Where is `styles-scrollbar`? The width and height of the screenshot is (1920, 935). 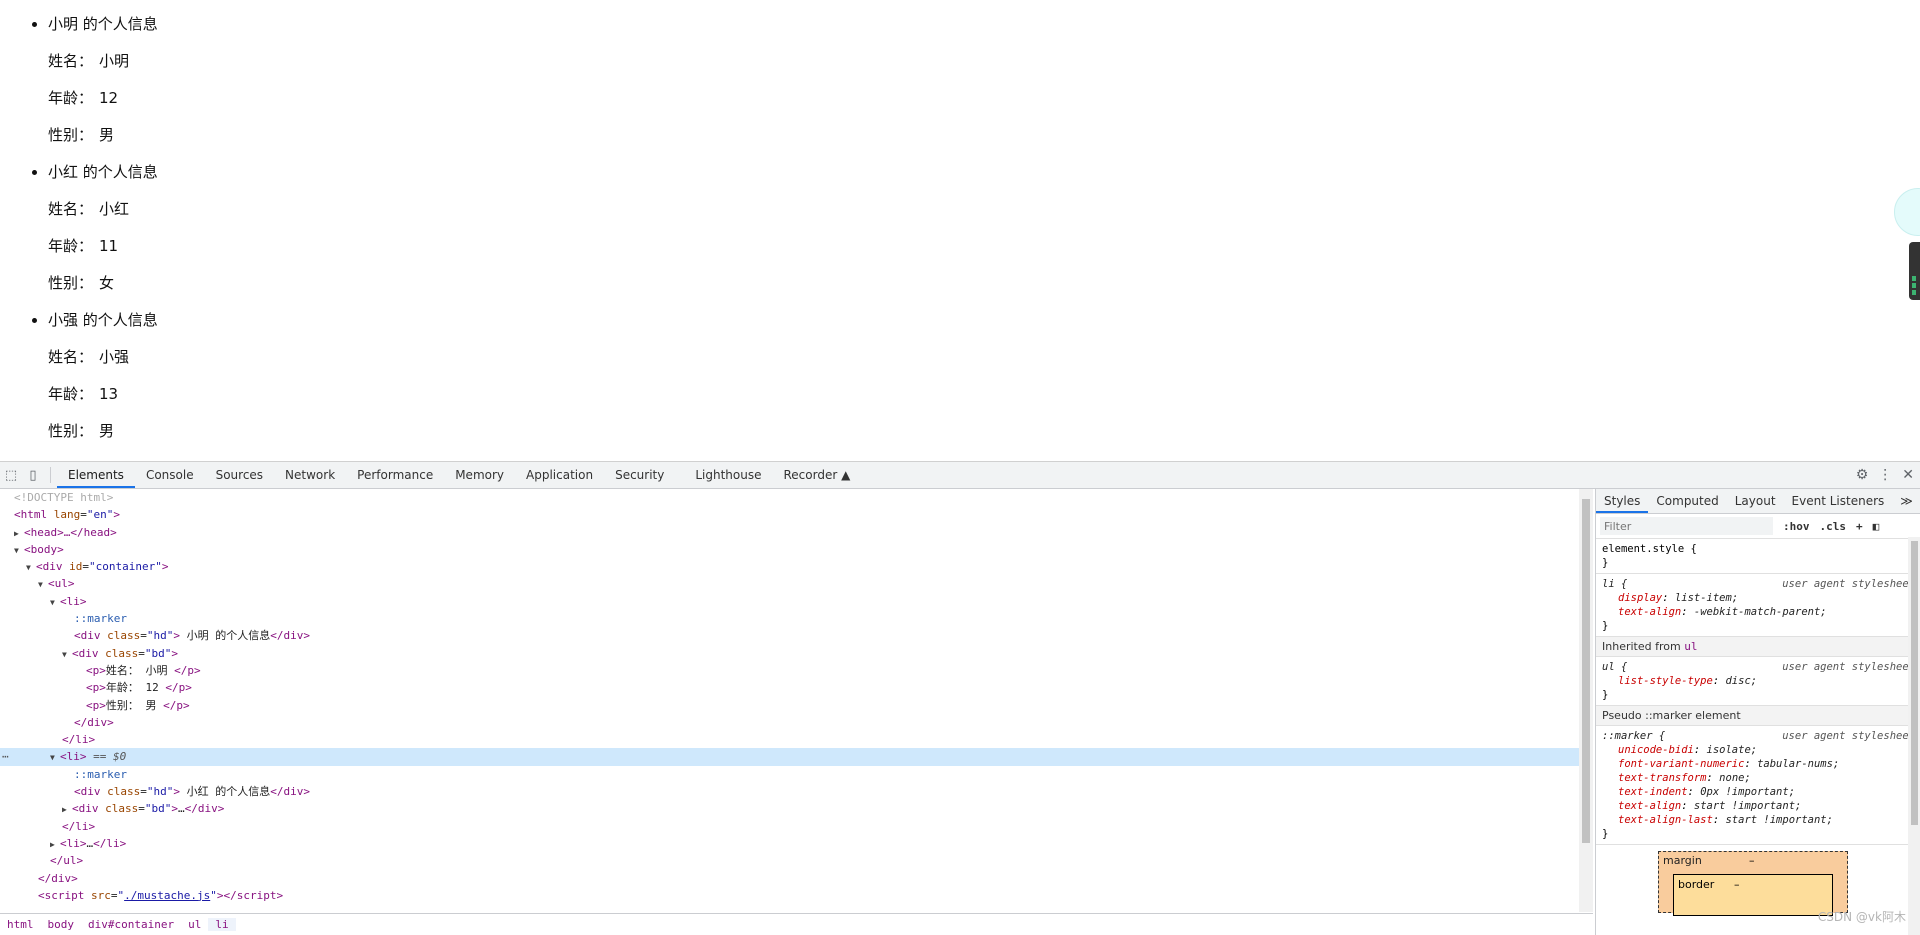 styles-scrollbar is located at coordinates (1914, 736).